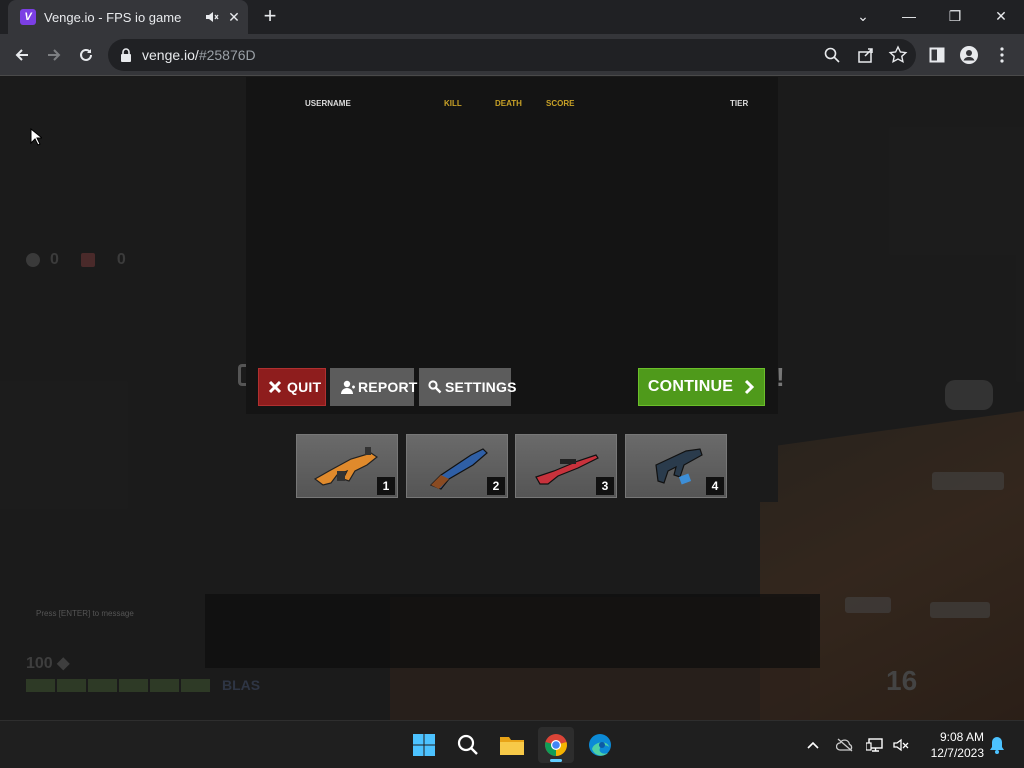  Describe the element at coordinates (304, 387) in the screenshot. I see `quit-label: QUIT` at that location.